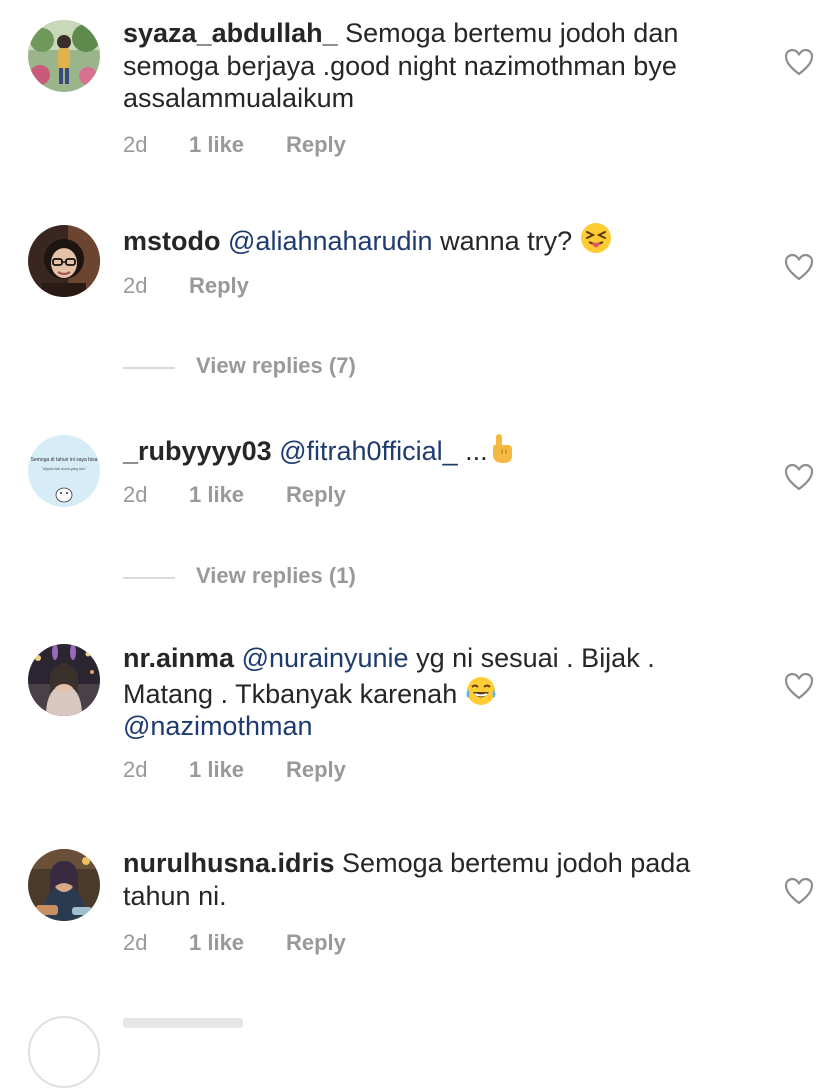 This screenshot has height=1088, width=831. Describe the element at coordinates (239, 98) in the screenshot. I see `comment-body-line-3: assalammualaikum` at that location.